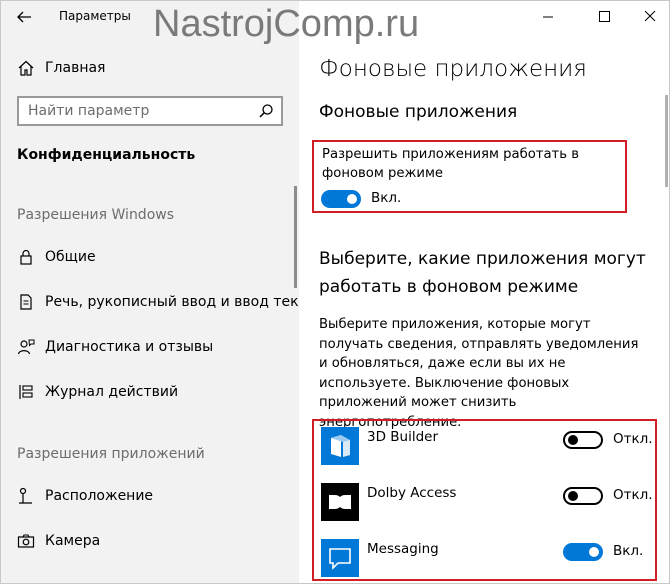  I want to click on search-placeholder: Найти параметр, so click(89, 111).